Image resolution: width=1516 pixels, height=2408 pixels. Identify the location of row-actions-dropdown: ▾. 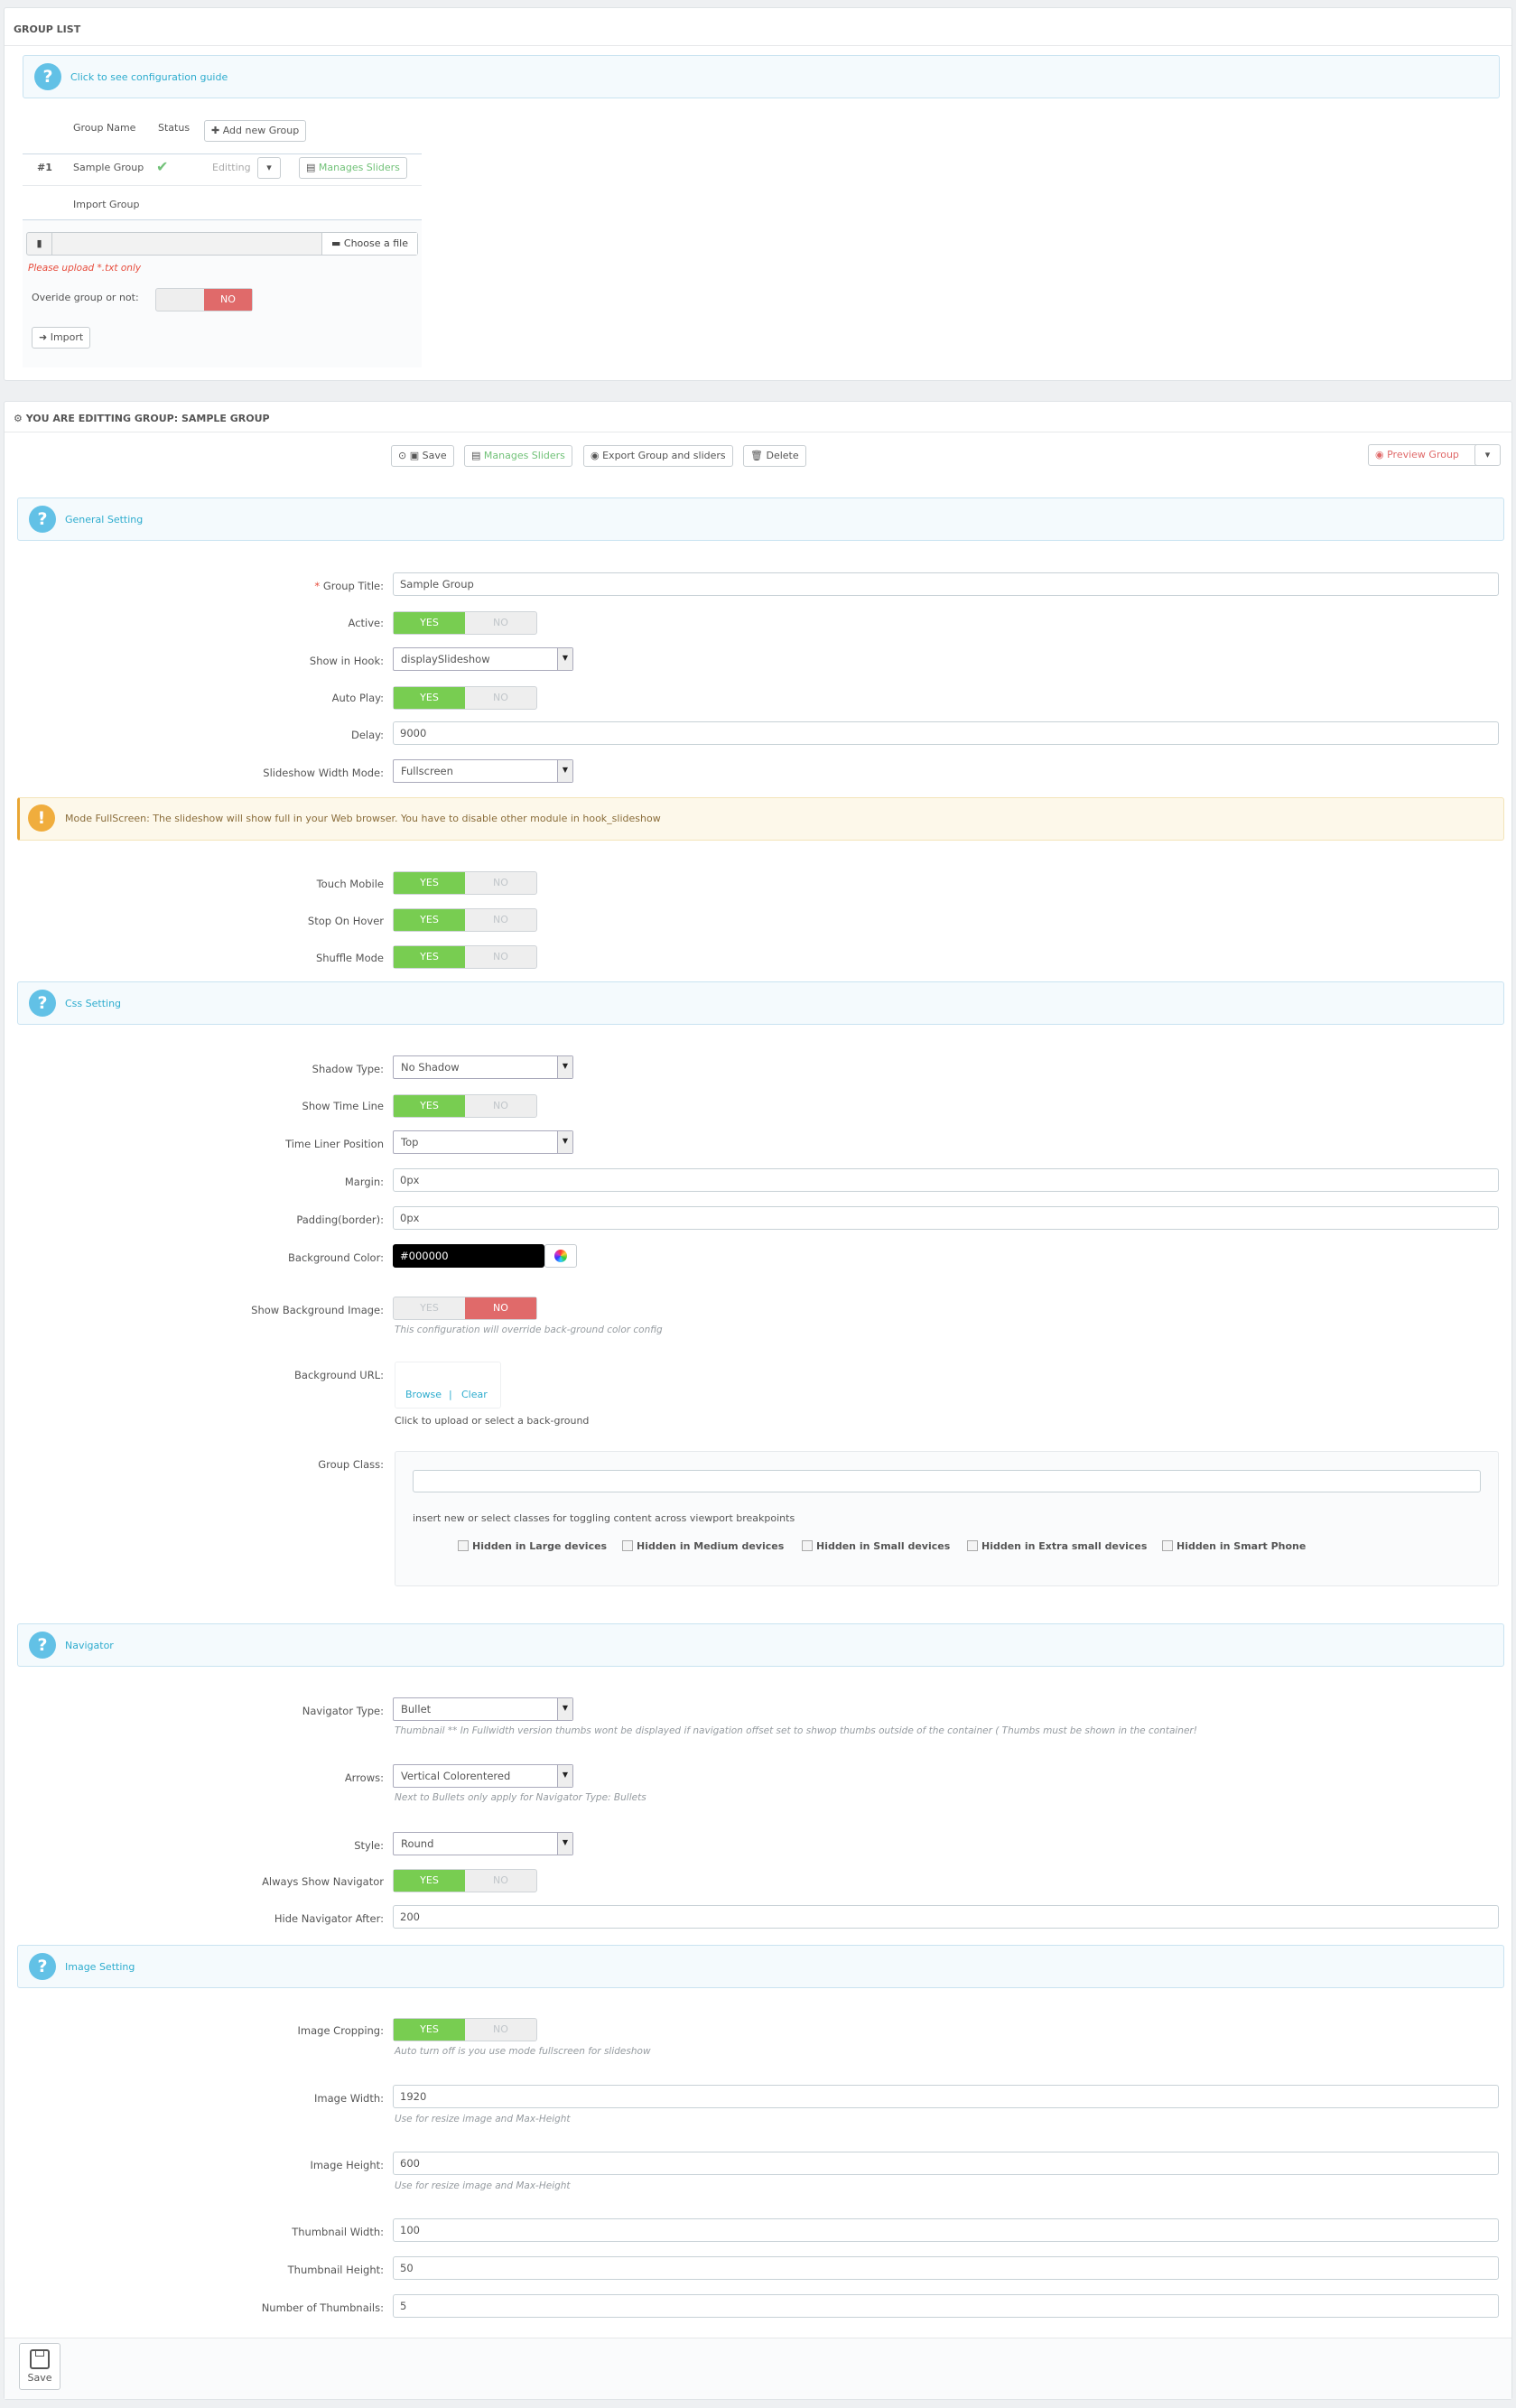
(269, 168).